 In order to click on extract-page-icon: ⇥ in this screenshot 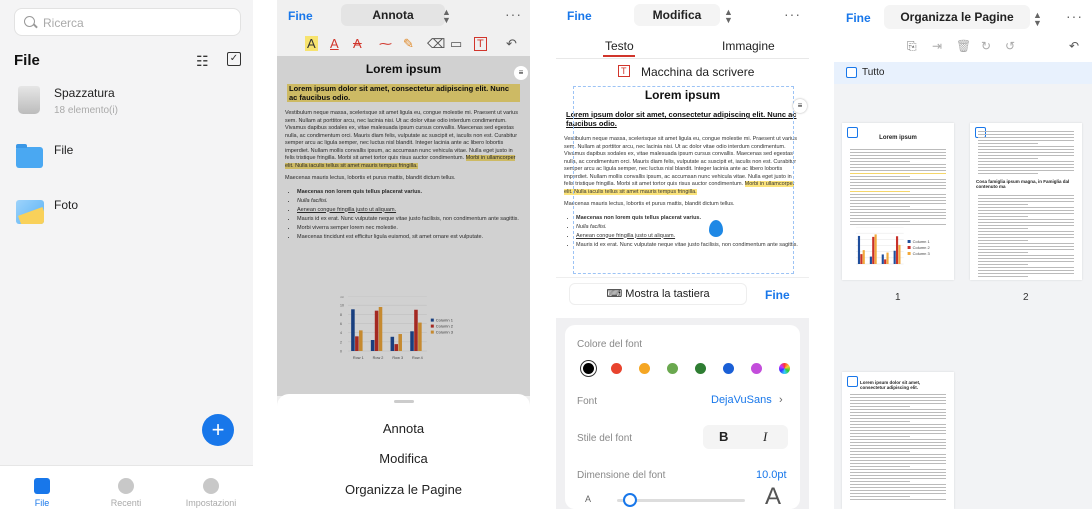, I will do `click(937, 46)`.